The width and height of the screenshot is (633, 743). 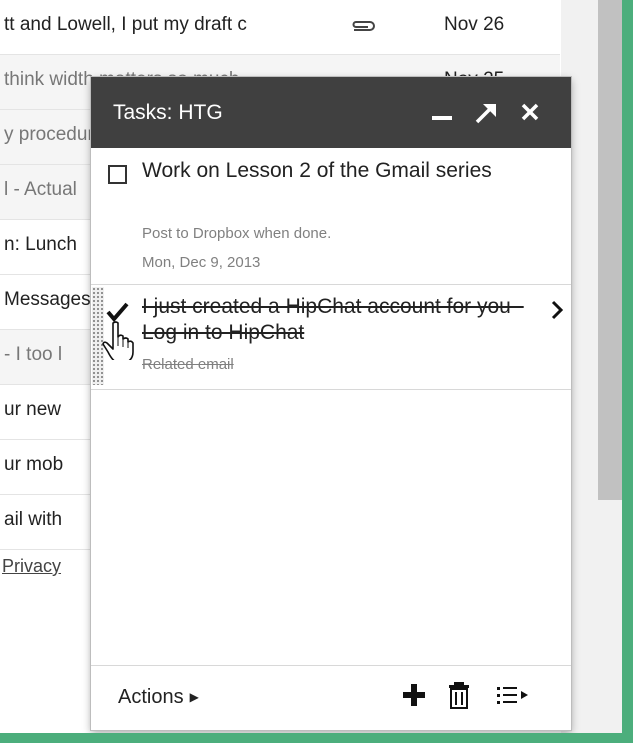 What do you see at coordinates (201, 262) in the screenshot?
I see `task-due-date: Mon, Dec 9, 2013` at bounding box center [201, 262].